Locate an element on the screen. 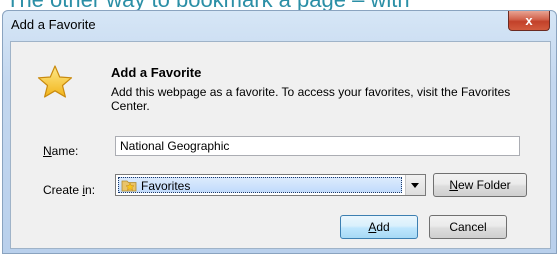  name-input is located at coordinates (317, 146).